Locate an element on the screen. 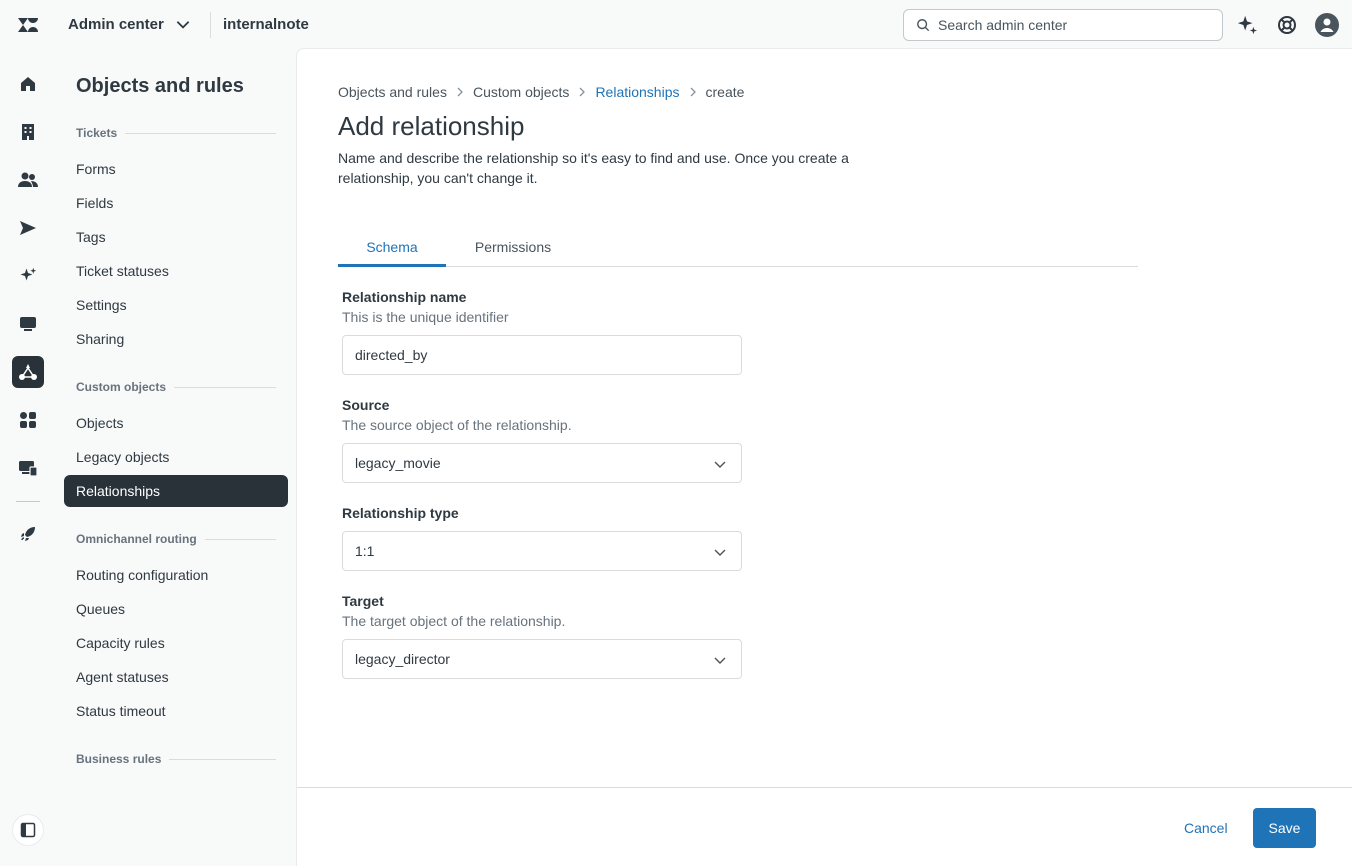  people-icon is located at coordinates (28, 180).